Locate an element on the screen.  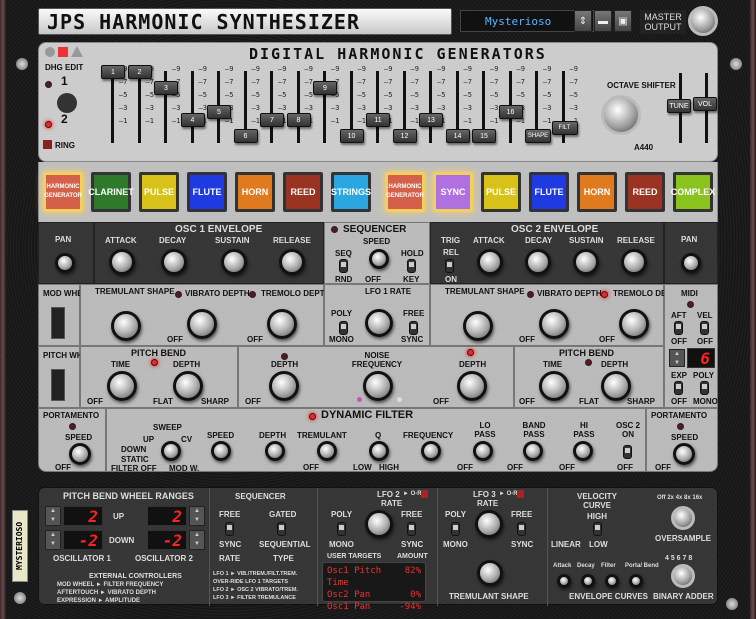
save-icon: ▣ is located at coordinates (623, 21).